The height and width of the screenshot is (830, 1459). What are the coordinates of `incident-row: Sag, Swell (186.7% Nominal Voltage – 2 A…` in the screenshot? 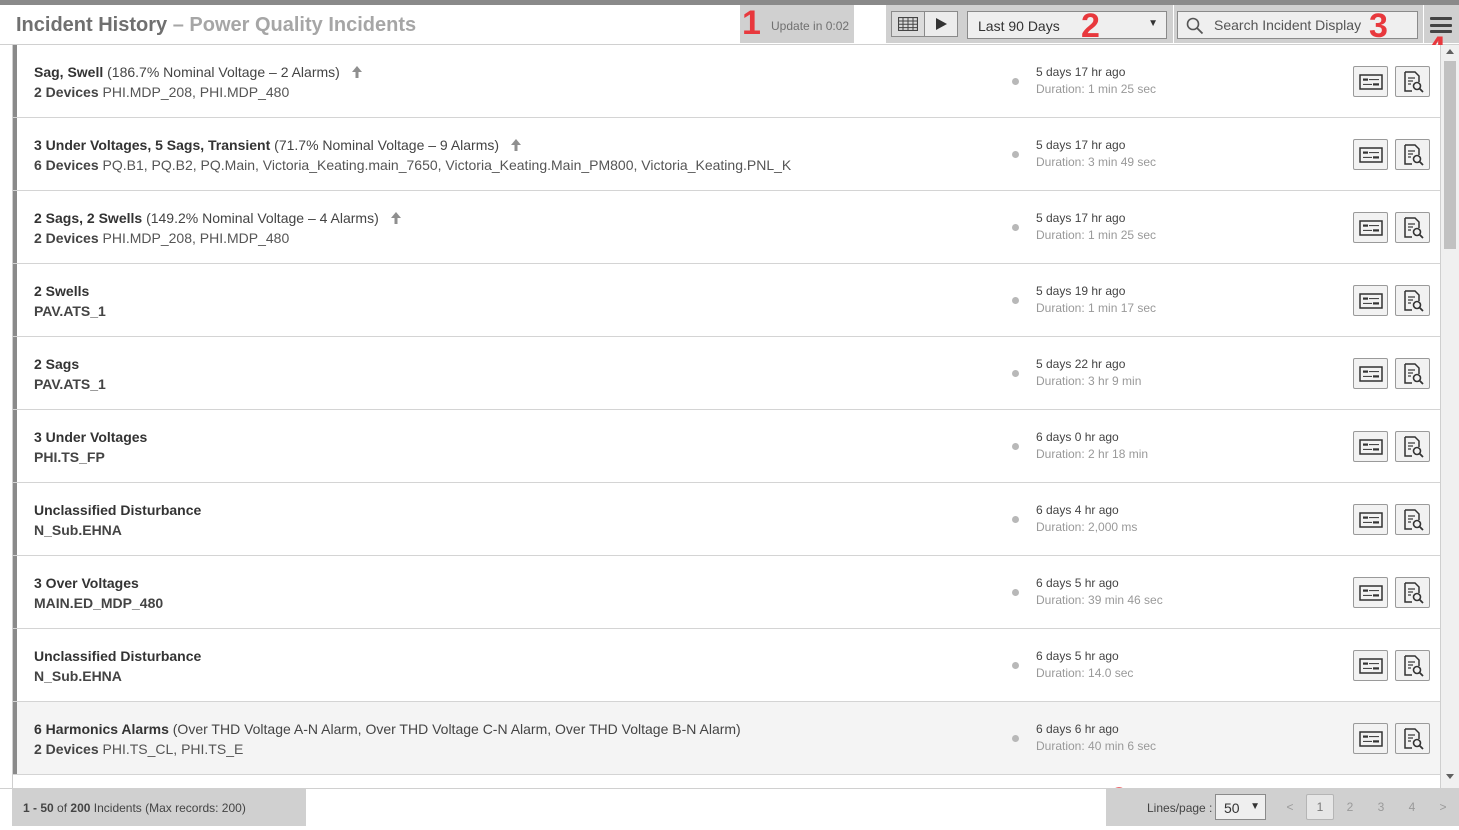 It's located at (726, 81).